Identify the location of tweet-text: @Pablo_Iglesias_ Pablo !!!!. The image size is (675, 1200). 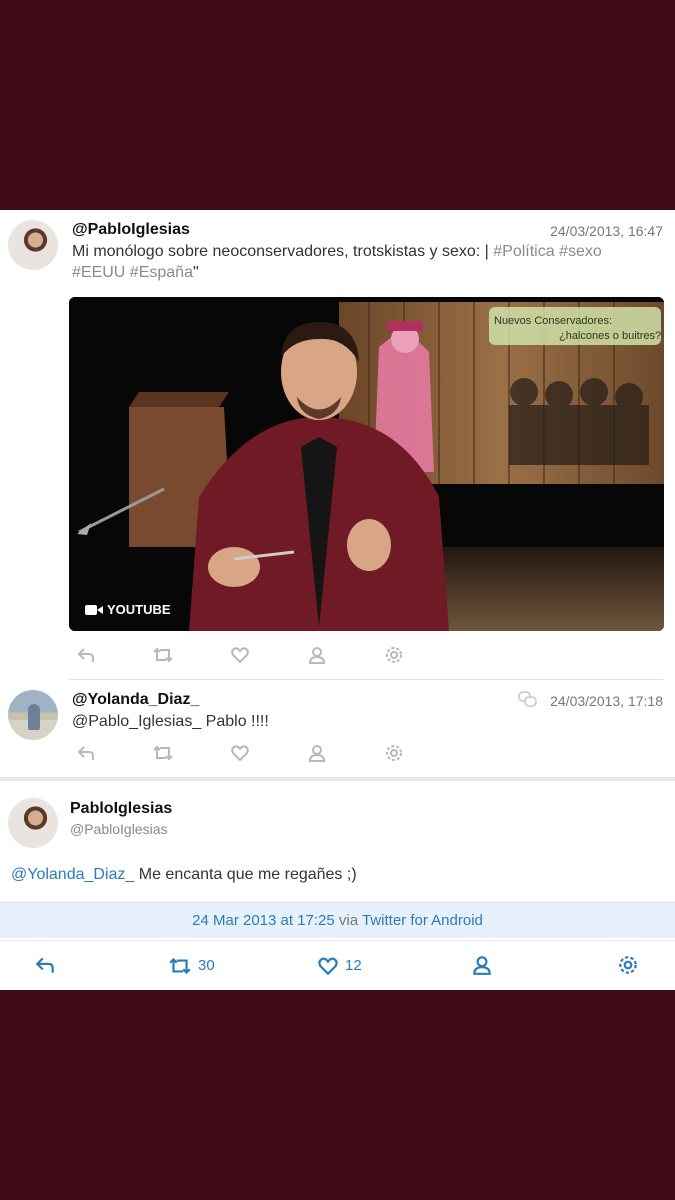
(170, 721).